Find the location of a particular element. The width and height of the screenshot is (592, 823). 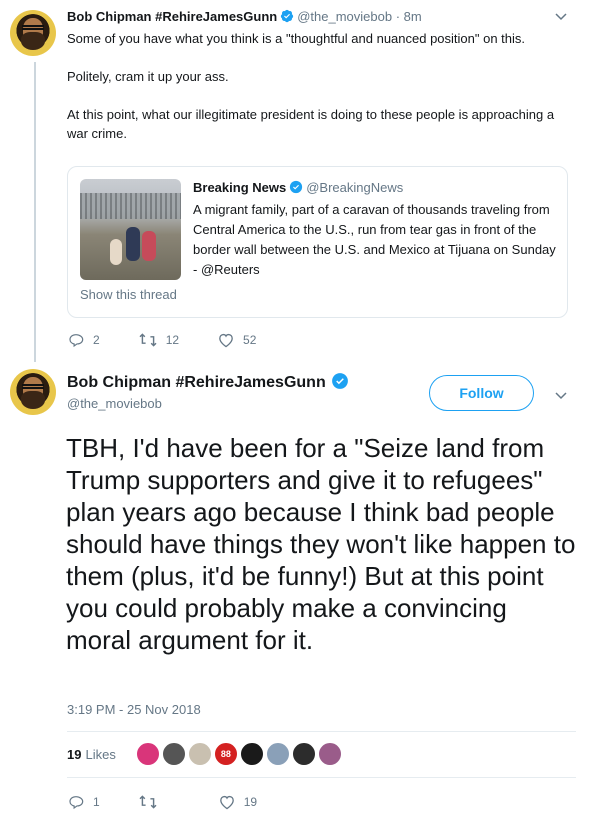

show-thread-link: Show this thread is located at coordinates (128, 294).